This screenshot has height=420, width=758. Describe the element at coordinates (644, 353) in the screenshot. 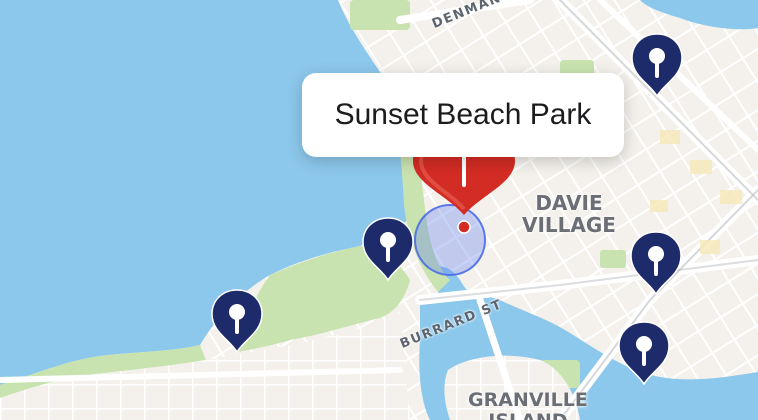

I see `map-pin-east-lower` at that location.